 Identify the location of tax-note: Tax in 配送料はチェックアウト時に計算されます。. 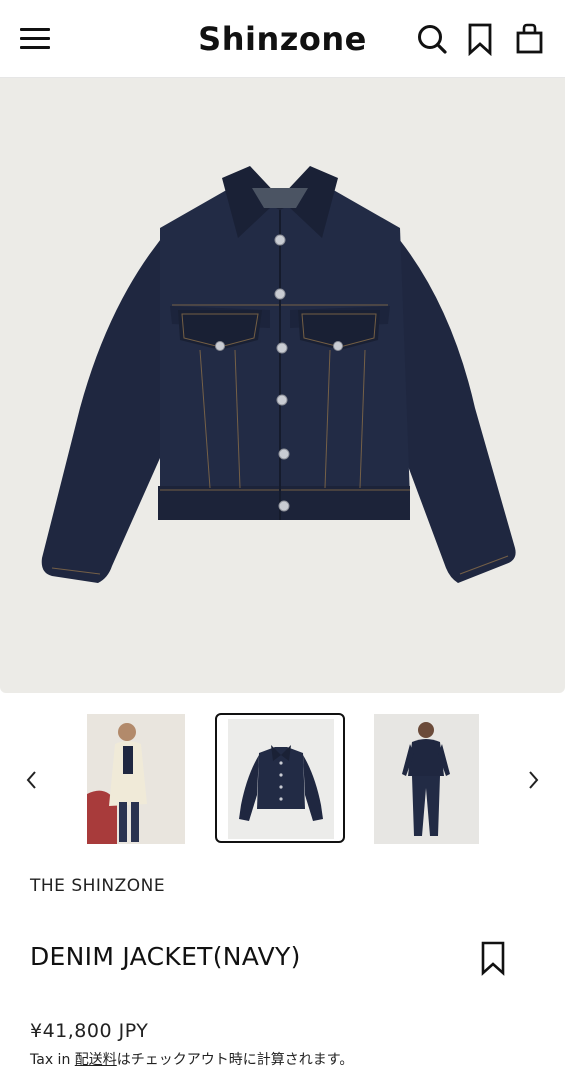
(191, 1059).